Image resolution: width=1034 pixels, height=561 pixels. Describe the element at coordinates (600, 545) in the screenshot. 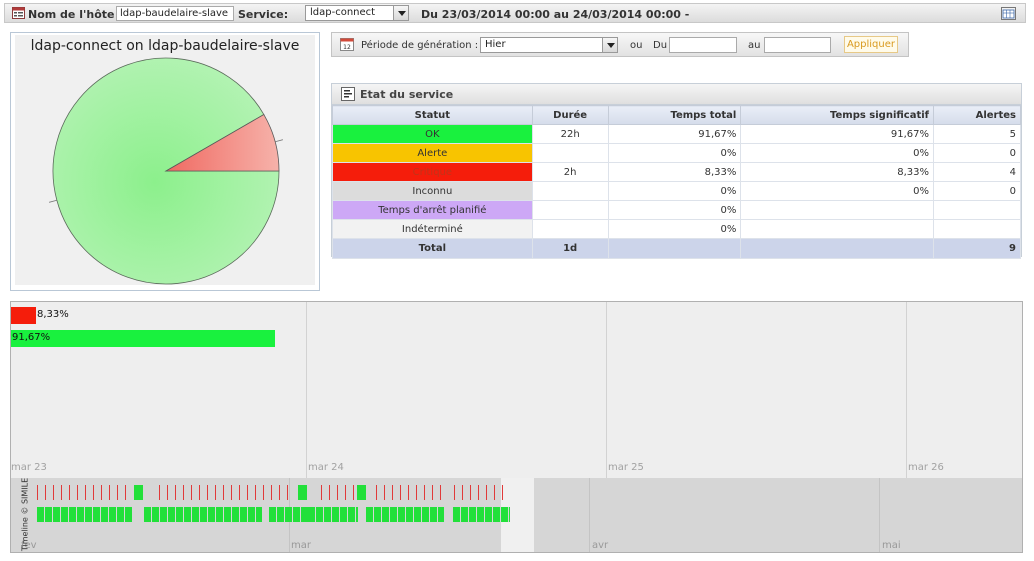

I see `month-label: avr` at that location.